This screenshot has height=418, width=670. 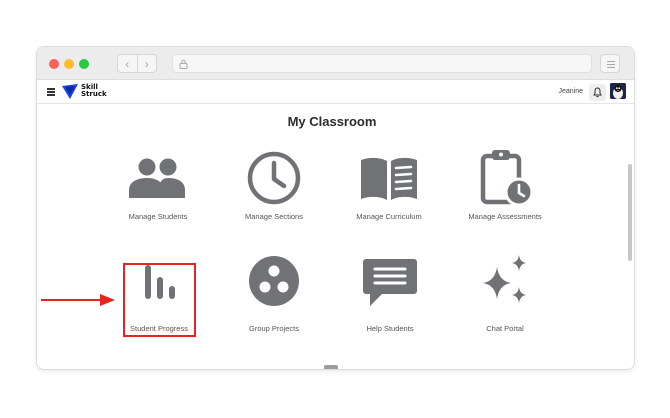 I want to click on tile-manage-assessments: Manage Assessments, so click(x=505, y=193).